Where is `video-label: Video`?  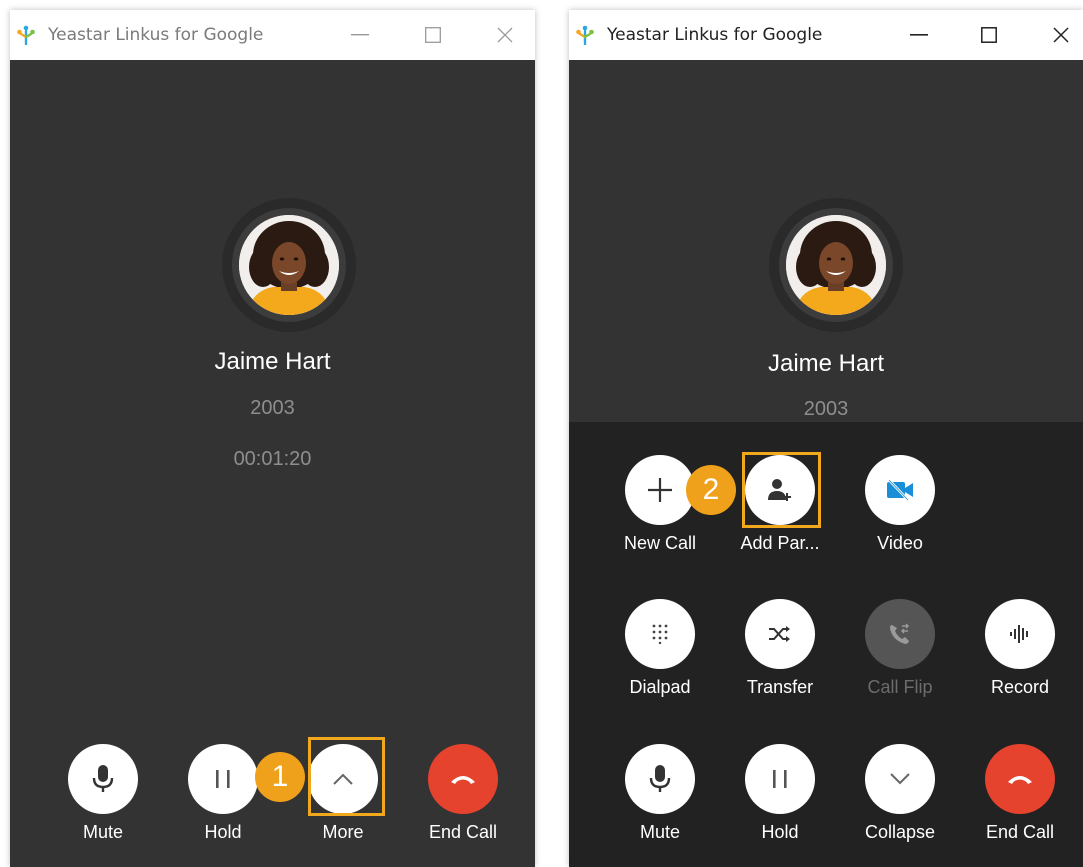 video-label: Video is located at coordinates (900, 543).